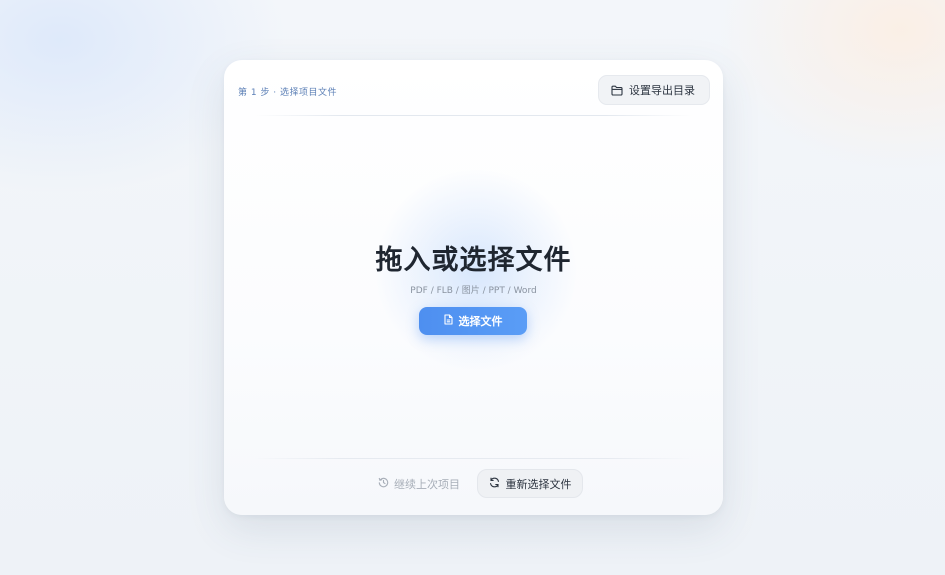 This screenshot has height=575, width=945. I want to click on folder-icon, so click(617, 90).